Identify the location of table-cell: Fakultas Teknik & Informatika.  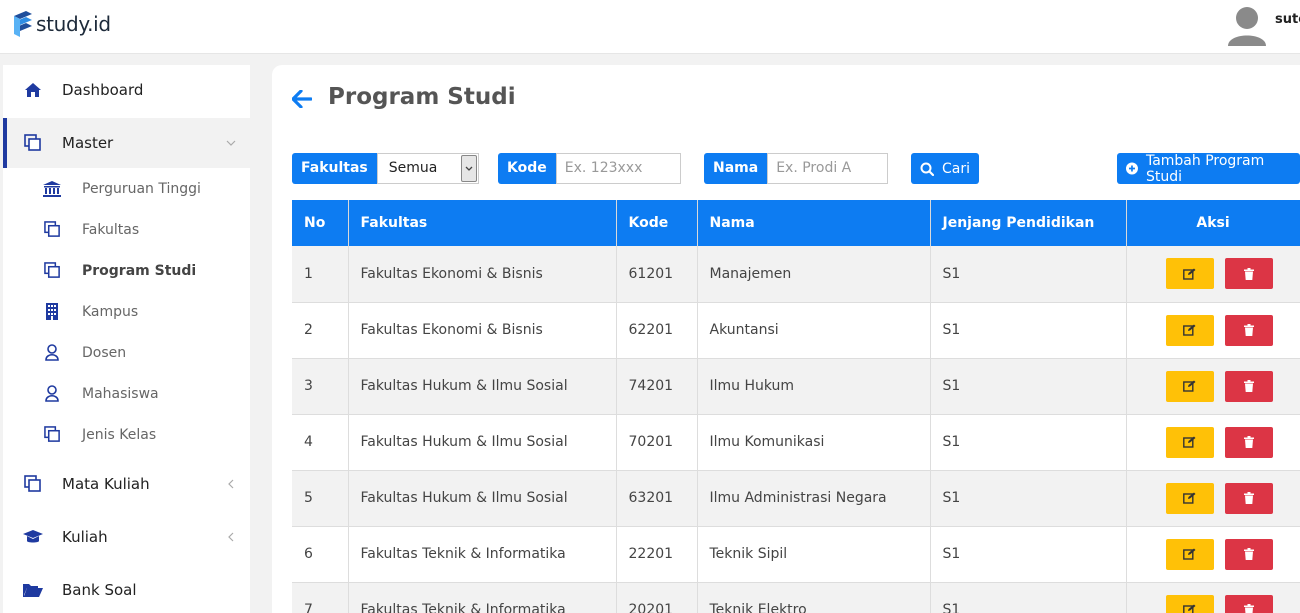
(482, 554).